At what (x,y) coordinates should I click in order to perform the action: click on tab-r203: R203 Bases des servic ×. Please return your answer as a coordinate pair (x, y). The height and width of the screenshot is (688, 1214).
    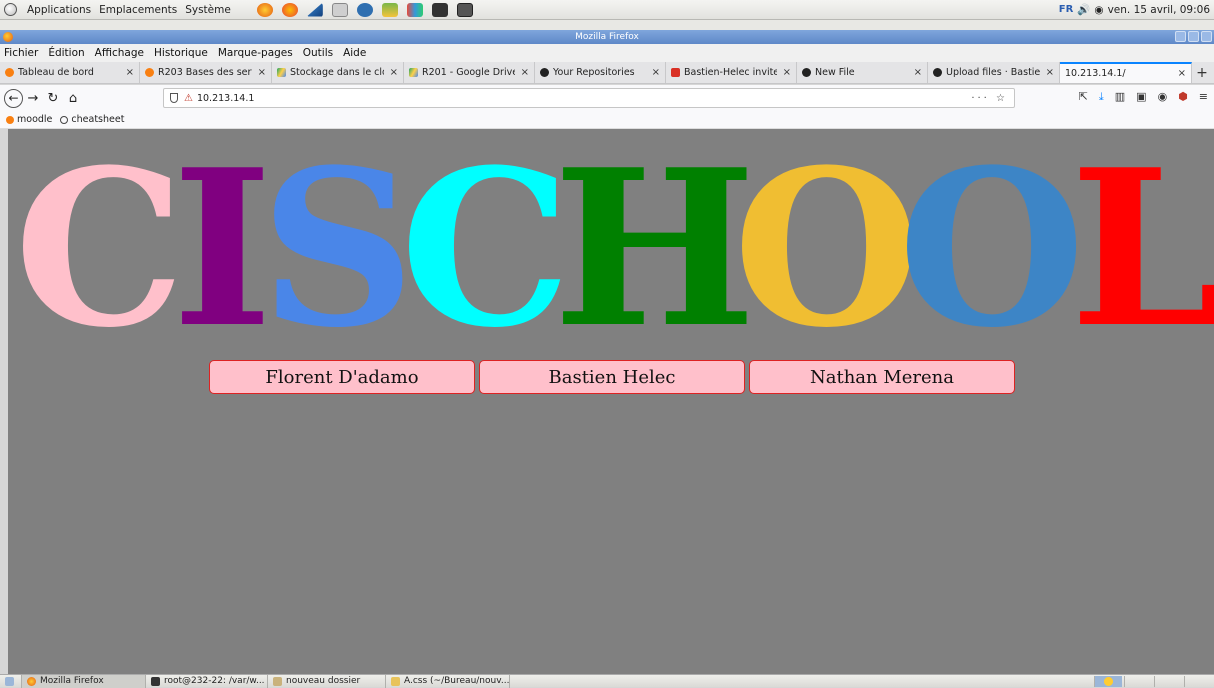
    Looking at the image, I should click on (206, 72).